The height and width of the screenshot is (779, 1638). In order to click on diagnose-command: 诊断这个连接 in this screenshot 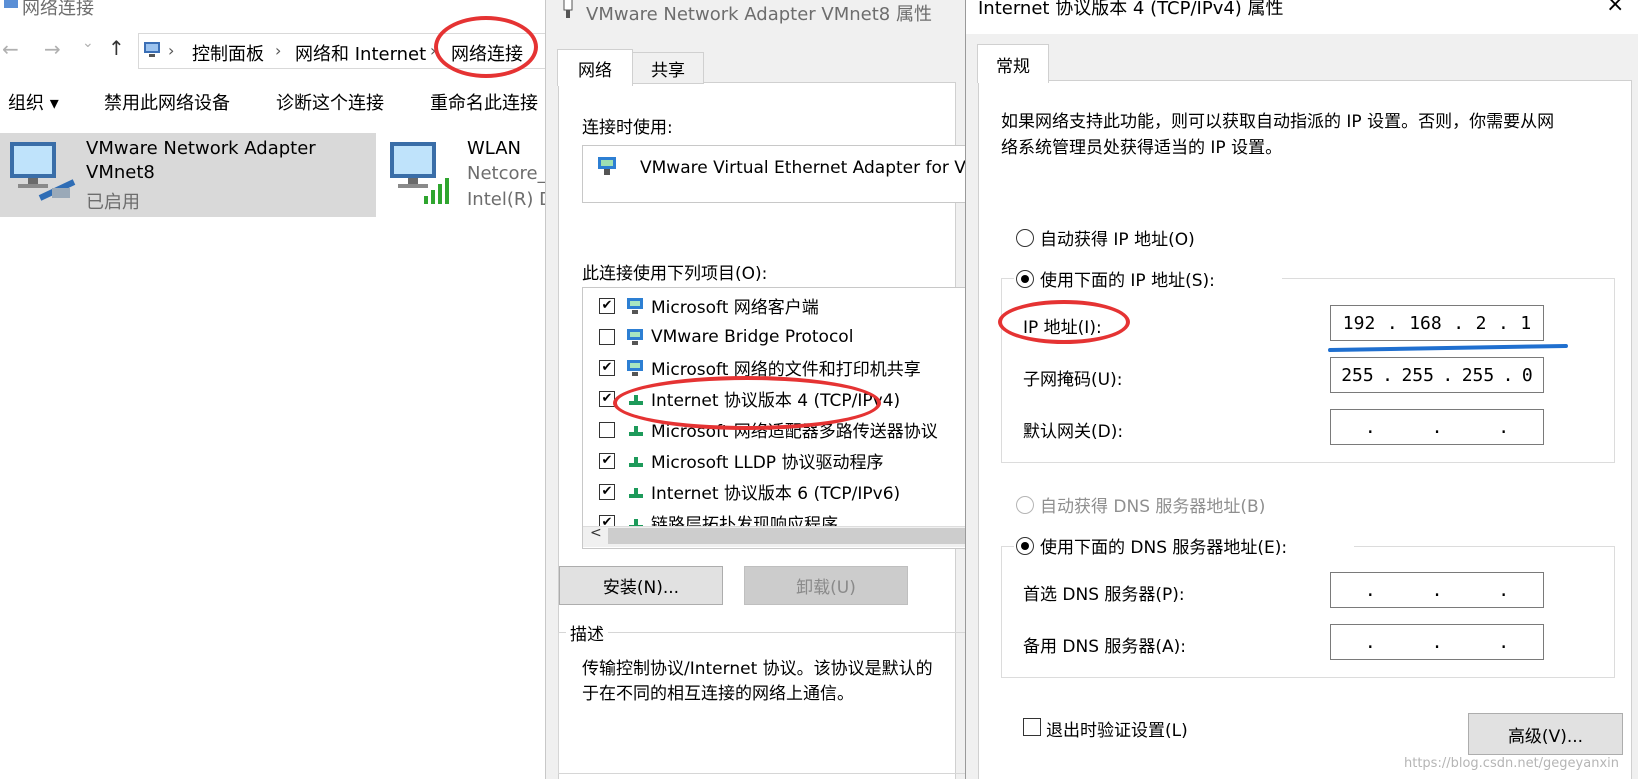, I will do `click(330, 102)`.